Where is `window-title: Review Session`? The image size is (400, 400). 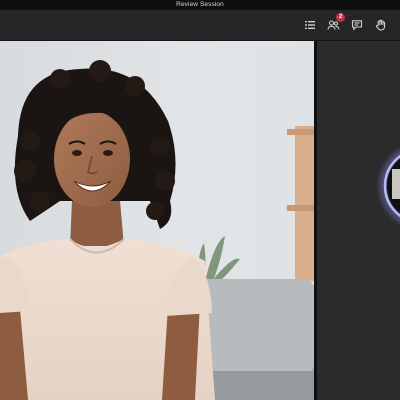
window-title: Review Session is located at coordinates (200, 4).